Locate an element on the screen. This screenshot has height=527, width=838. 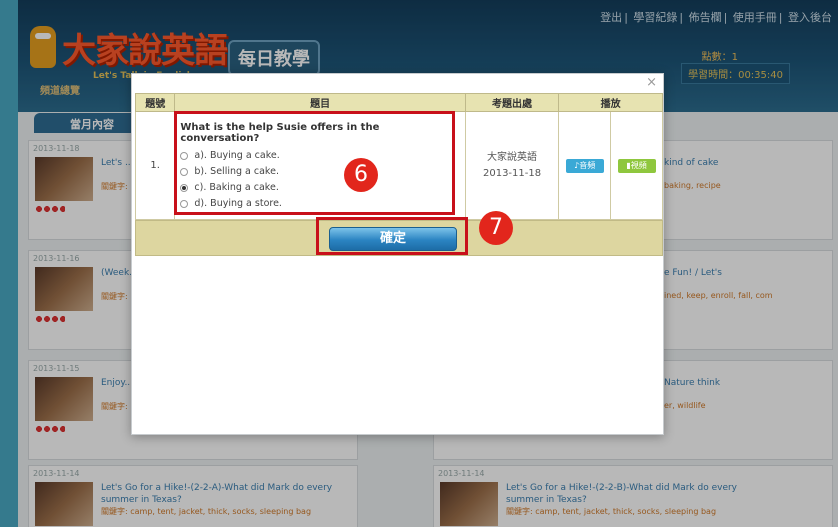
column-header: 考題出處 is located at coordinates (512, 102).